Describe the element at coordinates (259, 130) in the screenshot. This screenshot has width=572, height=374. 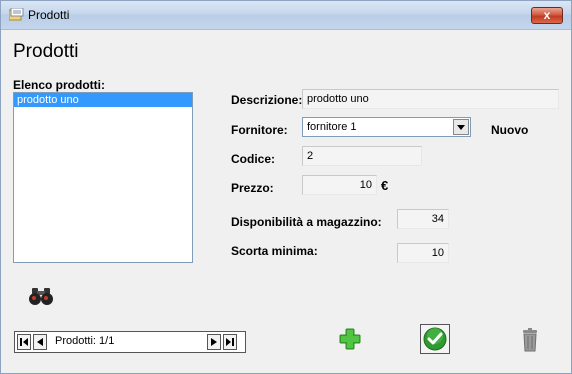
I see `fornitore-label: Fornitore:` at that location.